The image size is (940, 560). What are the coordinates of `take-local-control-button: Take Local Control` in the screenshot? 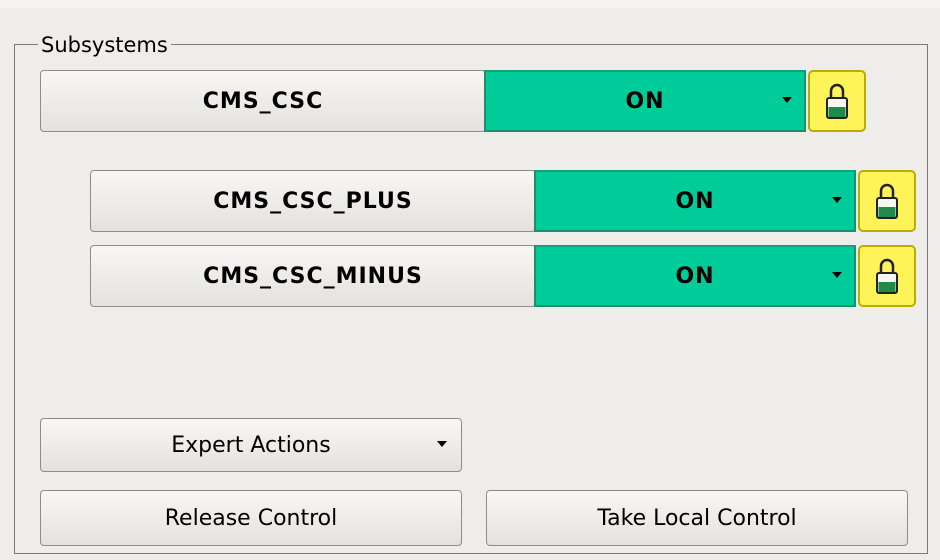 It's located at (697, 518).